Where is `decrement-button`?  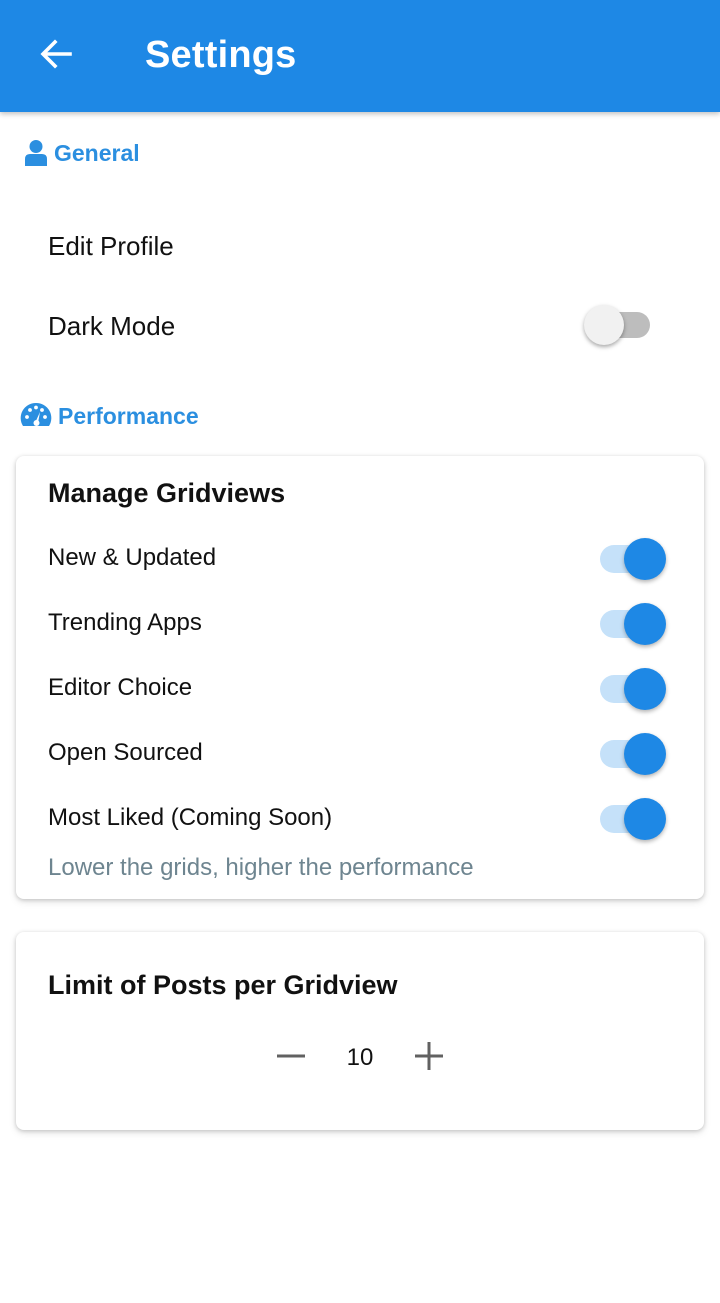 decrement-button is located at coordinates (291, 1058).